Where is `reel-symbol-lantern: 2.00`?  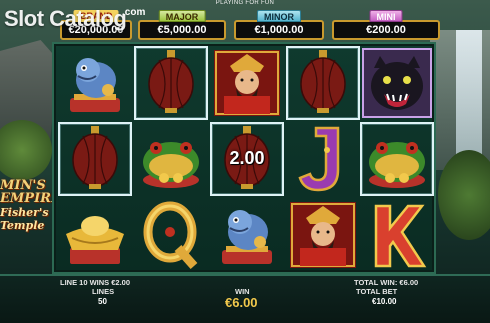
reel-symbol-lantern: 2.00 is located at coordinates (247, 159).